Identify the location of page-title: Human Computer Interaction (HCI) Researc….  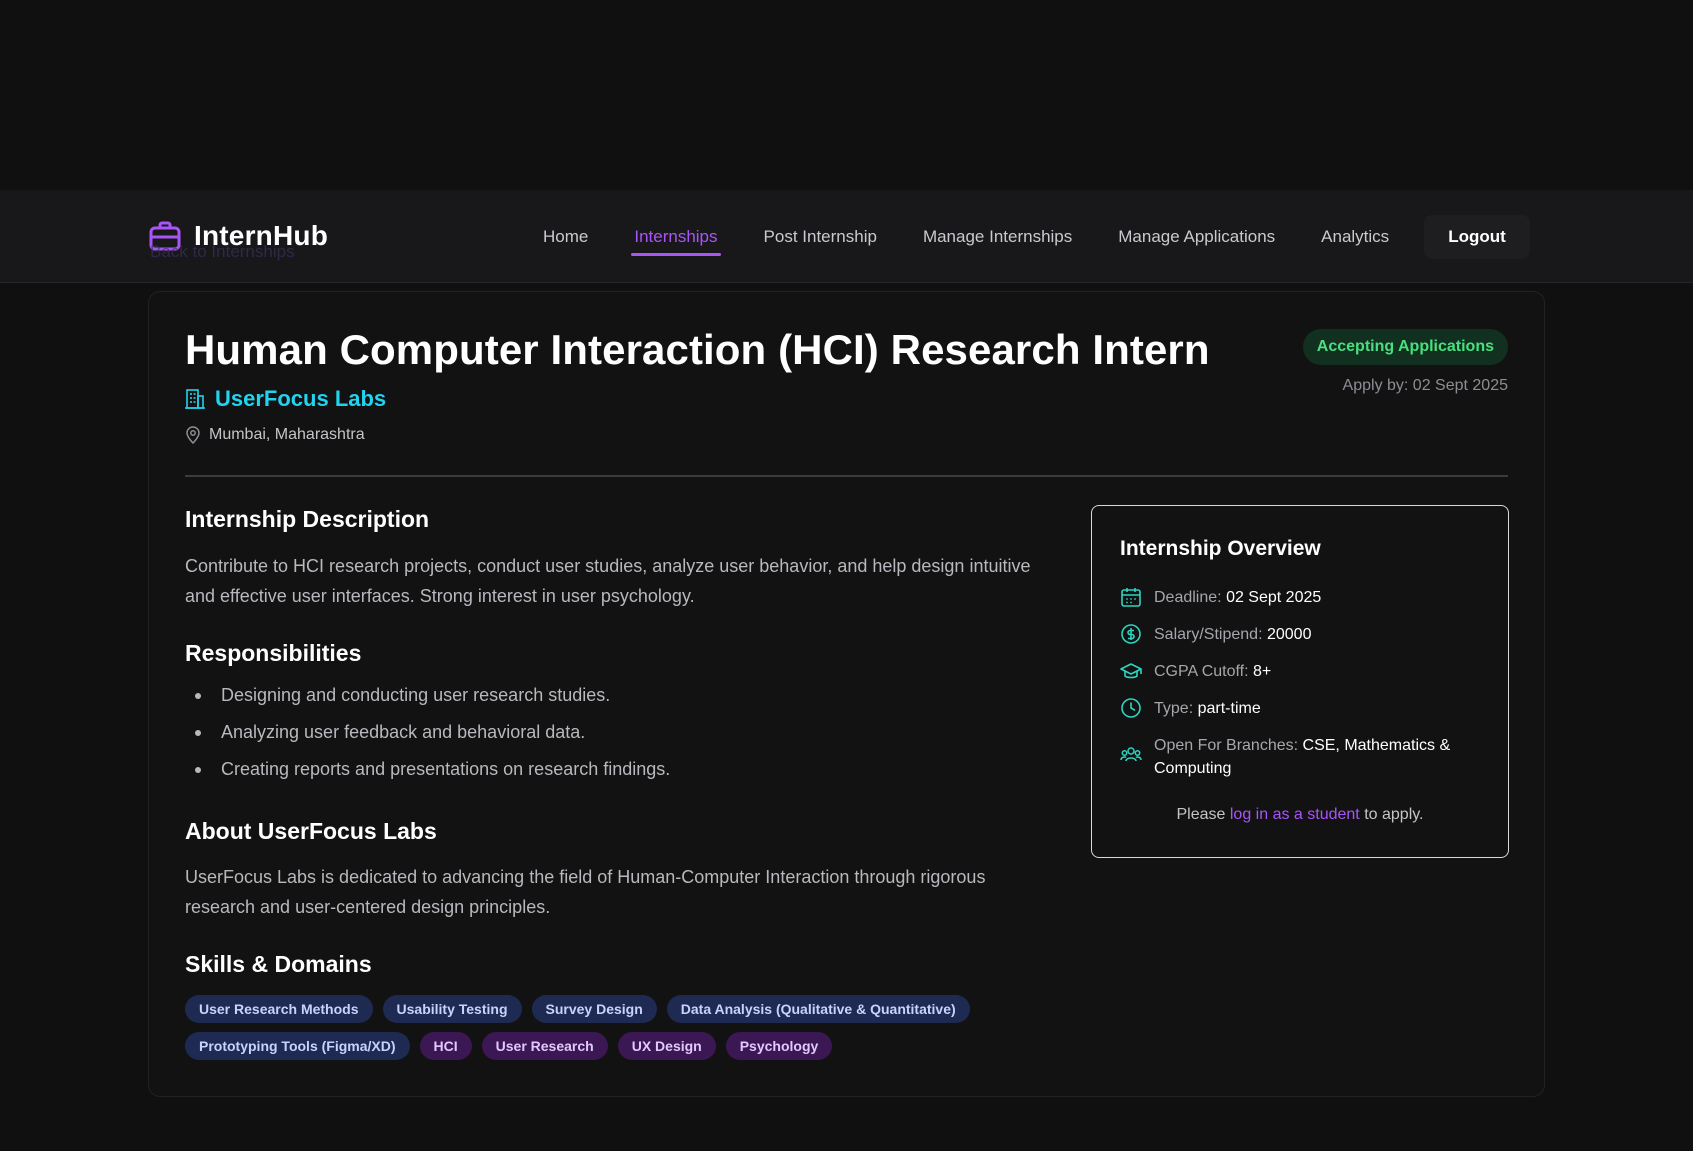
(697, 349).